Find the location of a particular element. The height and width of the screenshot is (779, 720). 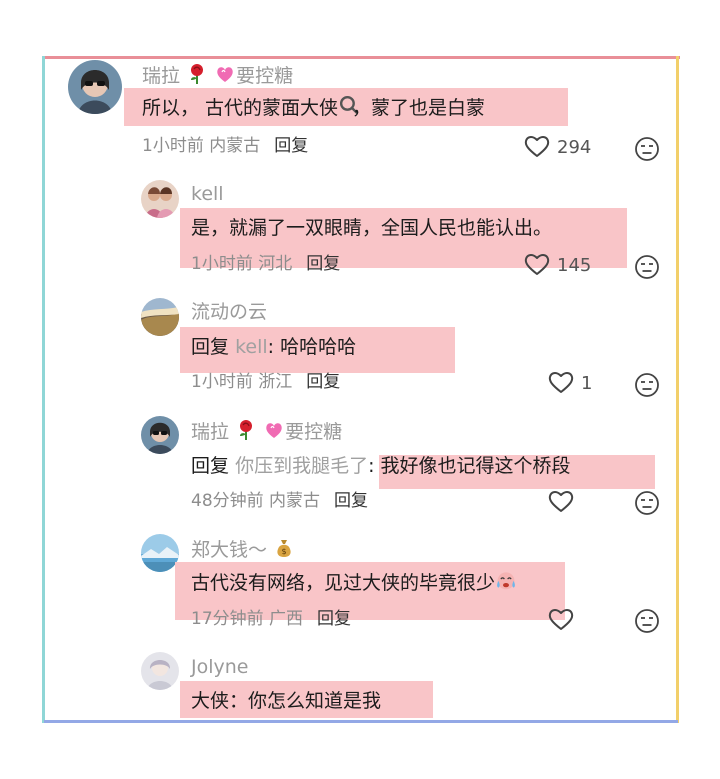

reply-target: kell is located at coordinates (251, 347).